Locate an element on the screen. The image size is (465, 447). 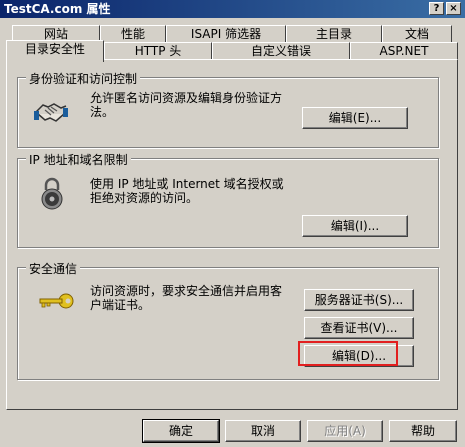
highlight-box is located at coordinates (348, 353).